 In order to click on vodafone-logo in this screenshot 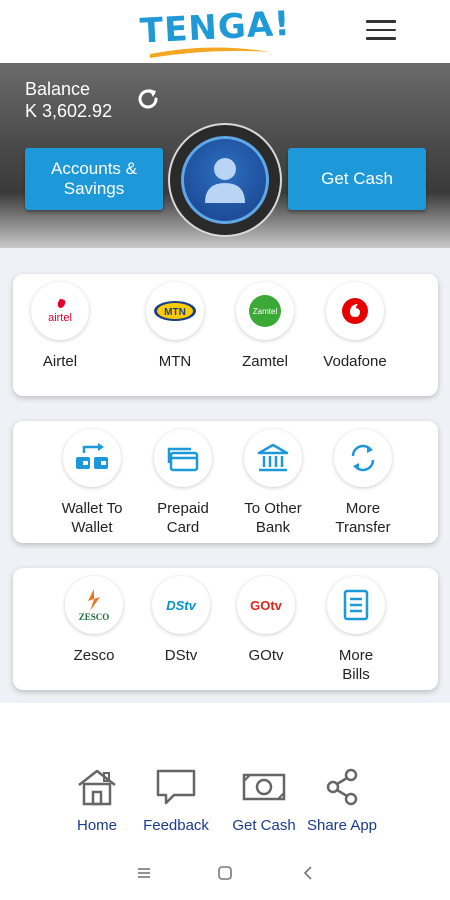, I will do `click(355, 311)`.